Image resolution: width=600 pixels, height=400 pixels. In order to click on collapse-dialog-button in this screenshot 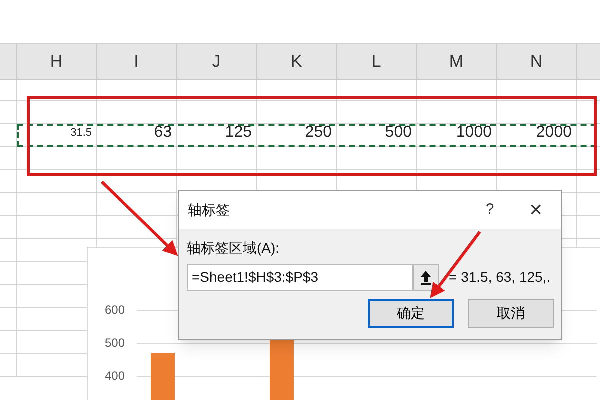, I will do `click(426, 277)`.